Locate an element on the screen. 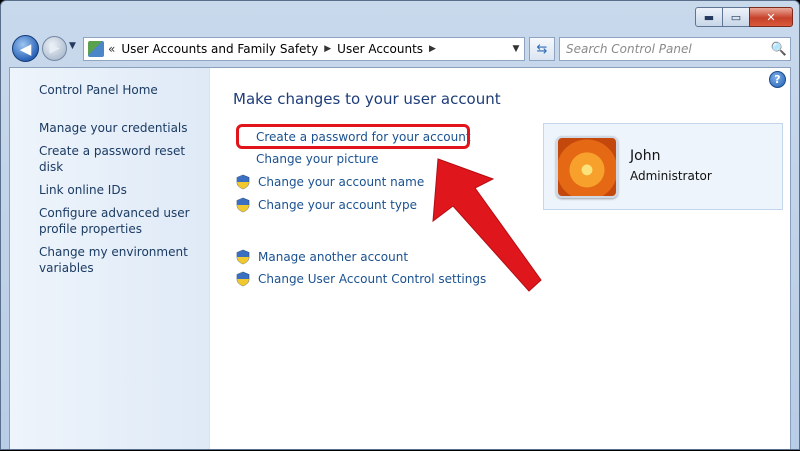  red-arrow-icon is located at coordinates (487, 225).